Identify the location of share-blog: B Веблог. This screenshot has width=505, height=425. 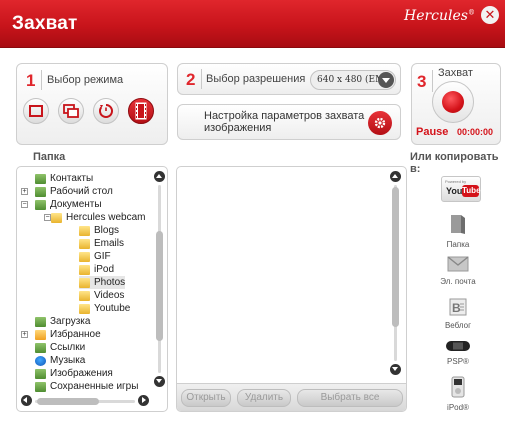
(458, 314).